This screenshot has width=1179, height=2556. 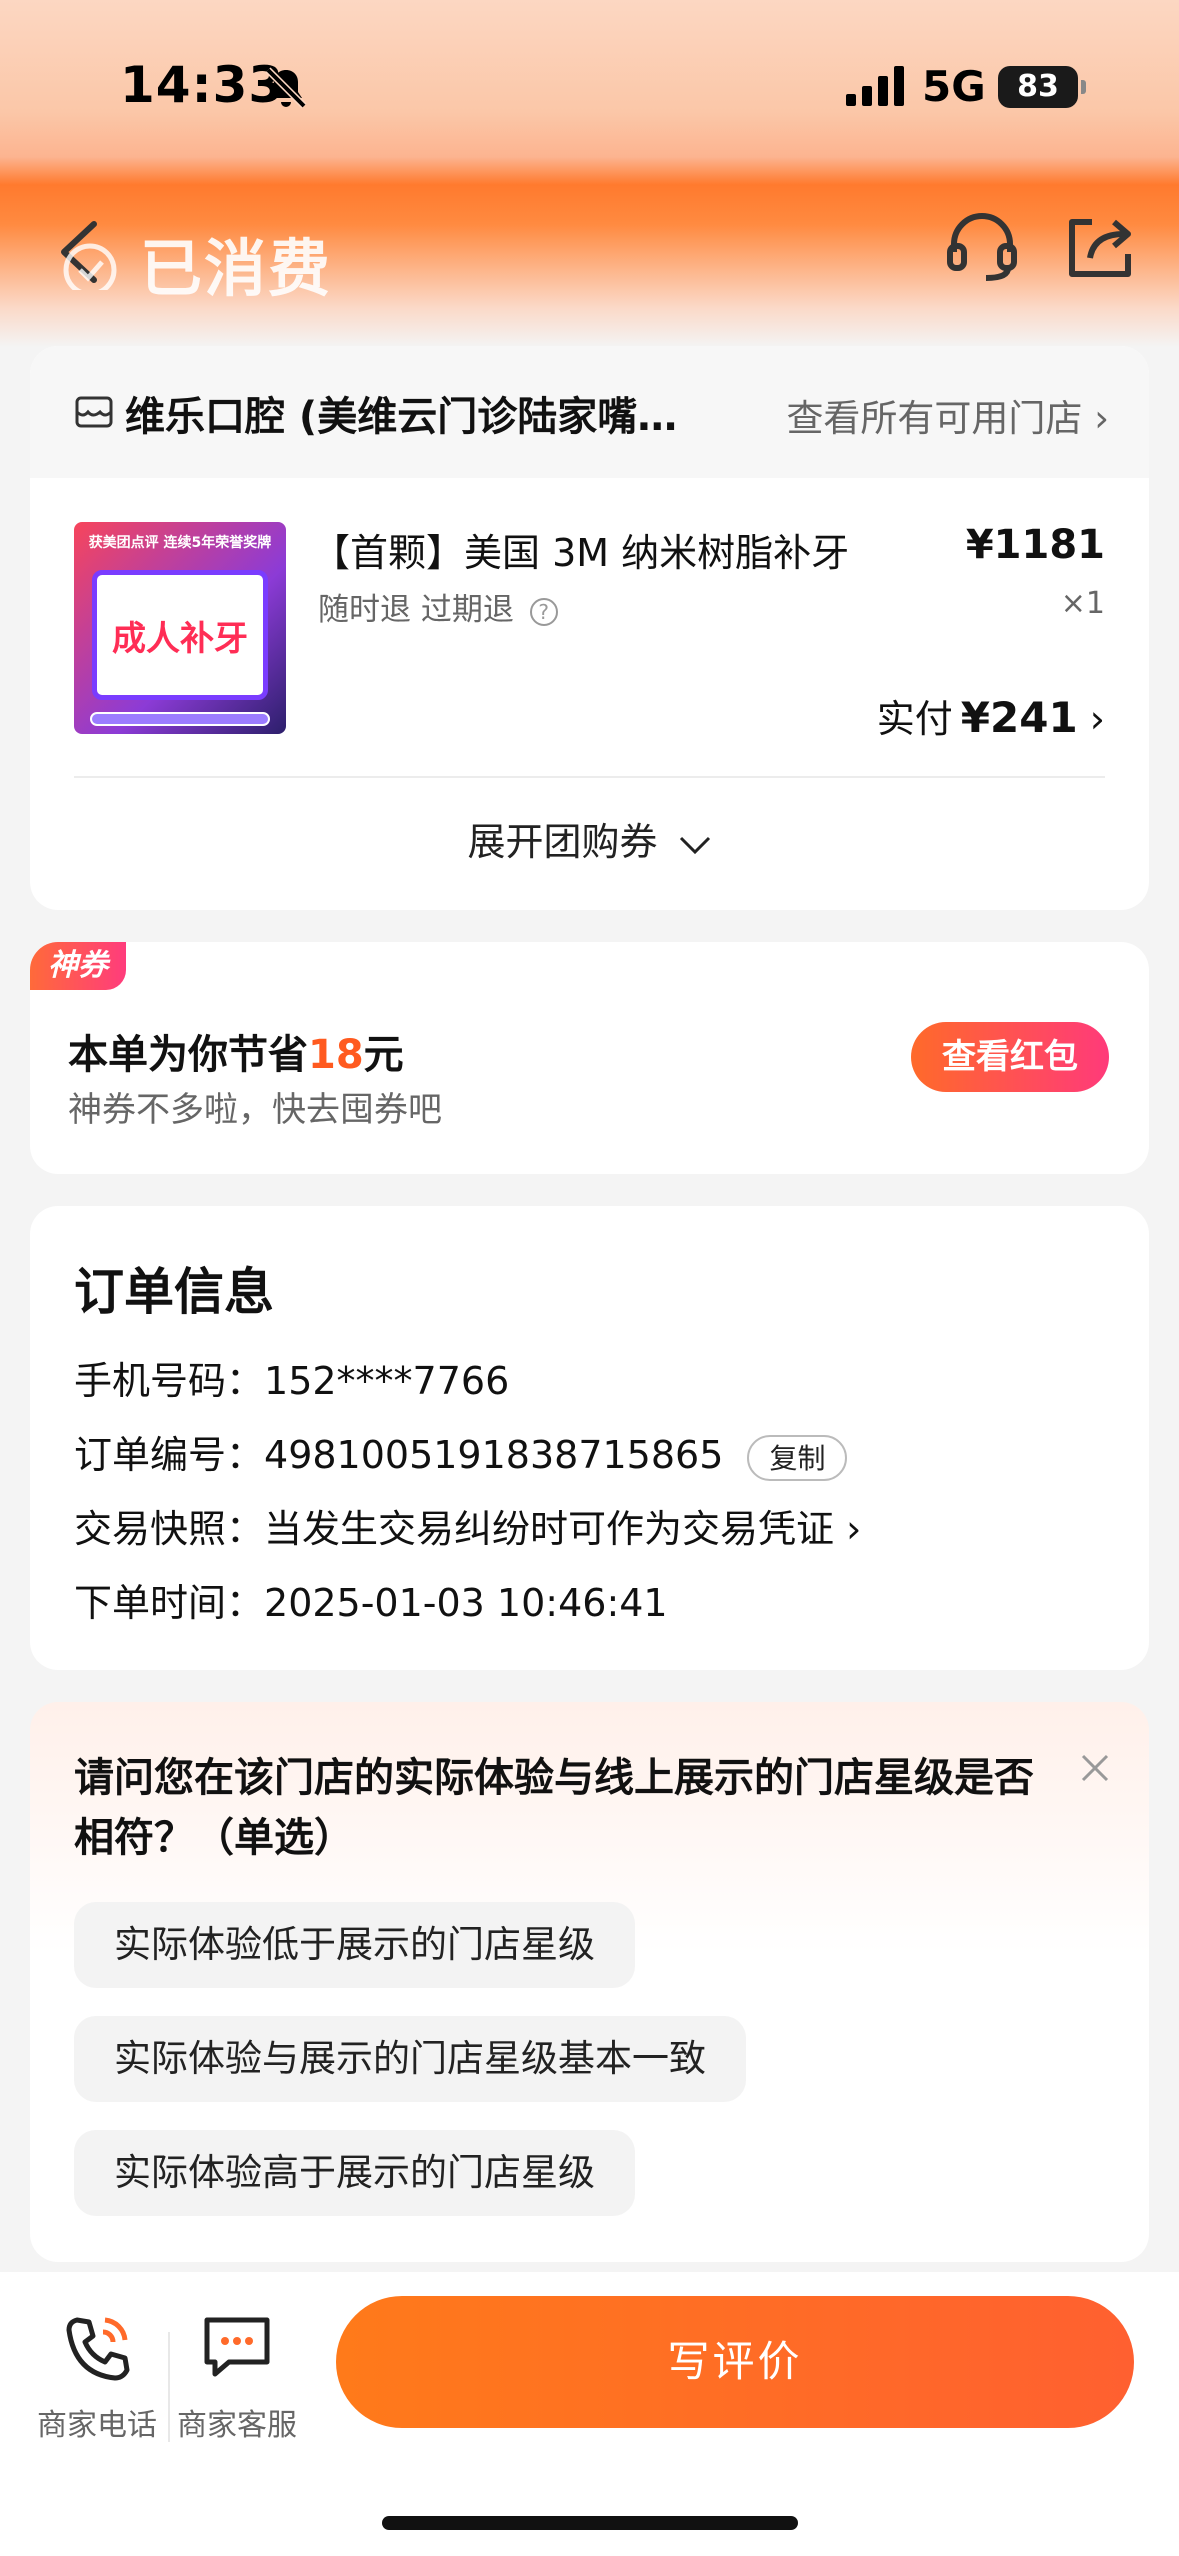 What do you see at coordinates (180, 719) in the screenshot?
I see `thumb-bar` at bounding box center [180, 719].